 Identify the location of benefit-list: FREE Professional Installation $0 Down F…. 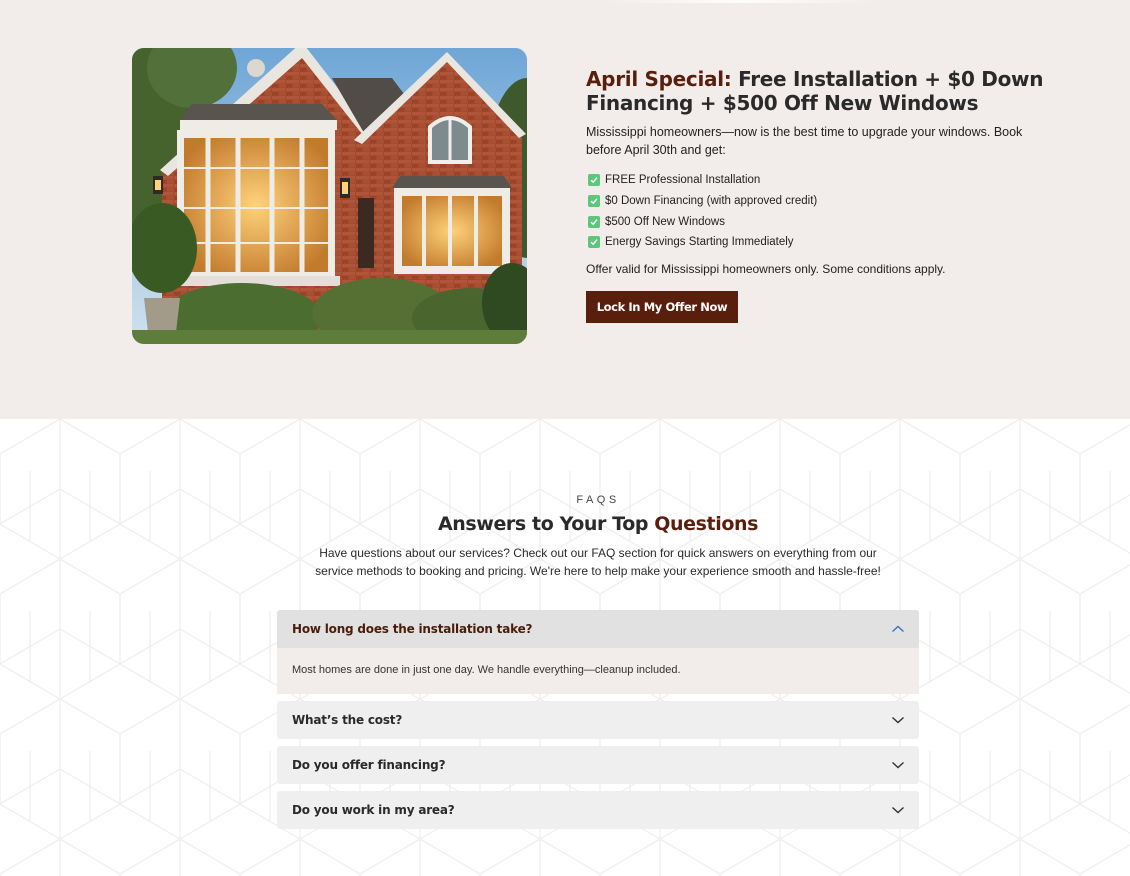
(821, 211).